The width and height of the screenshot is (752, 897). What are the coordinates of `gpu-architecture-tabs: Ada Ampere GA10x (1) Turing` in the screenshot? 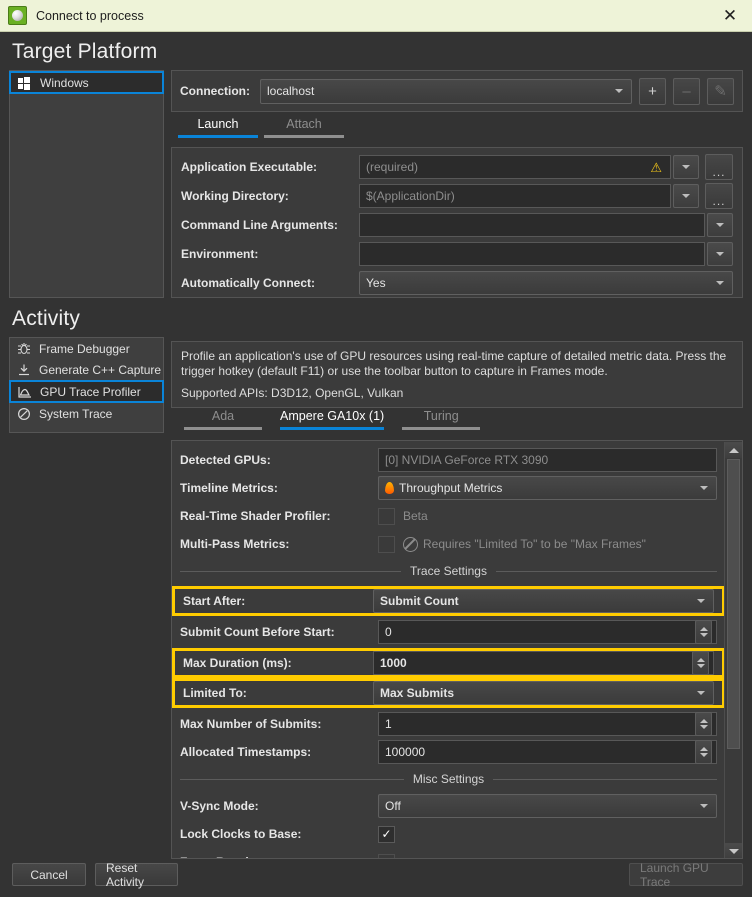 It's located at (332, 419).